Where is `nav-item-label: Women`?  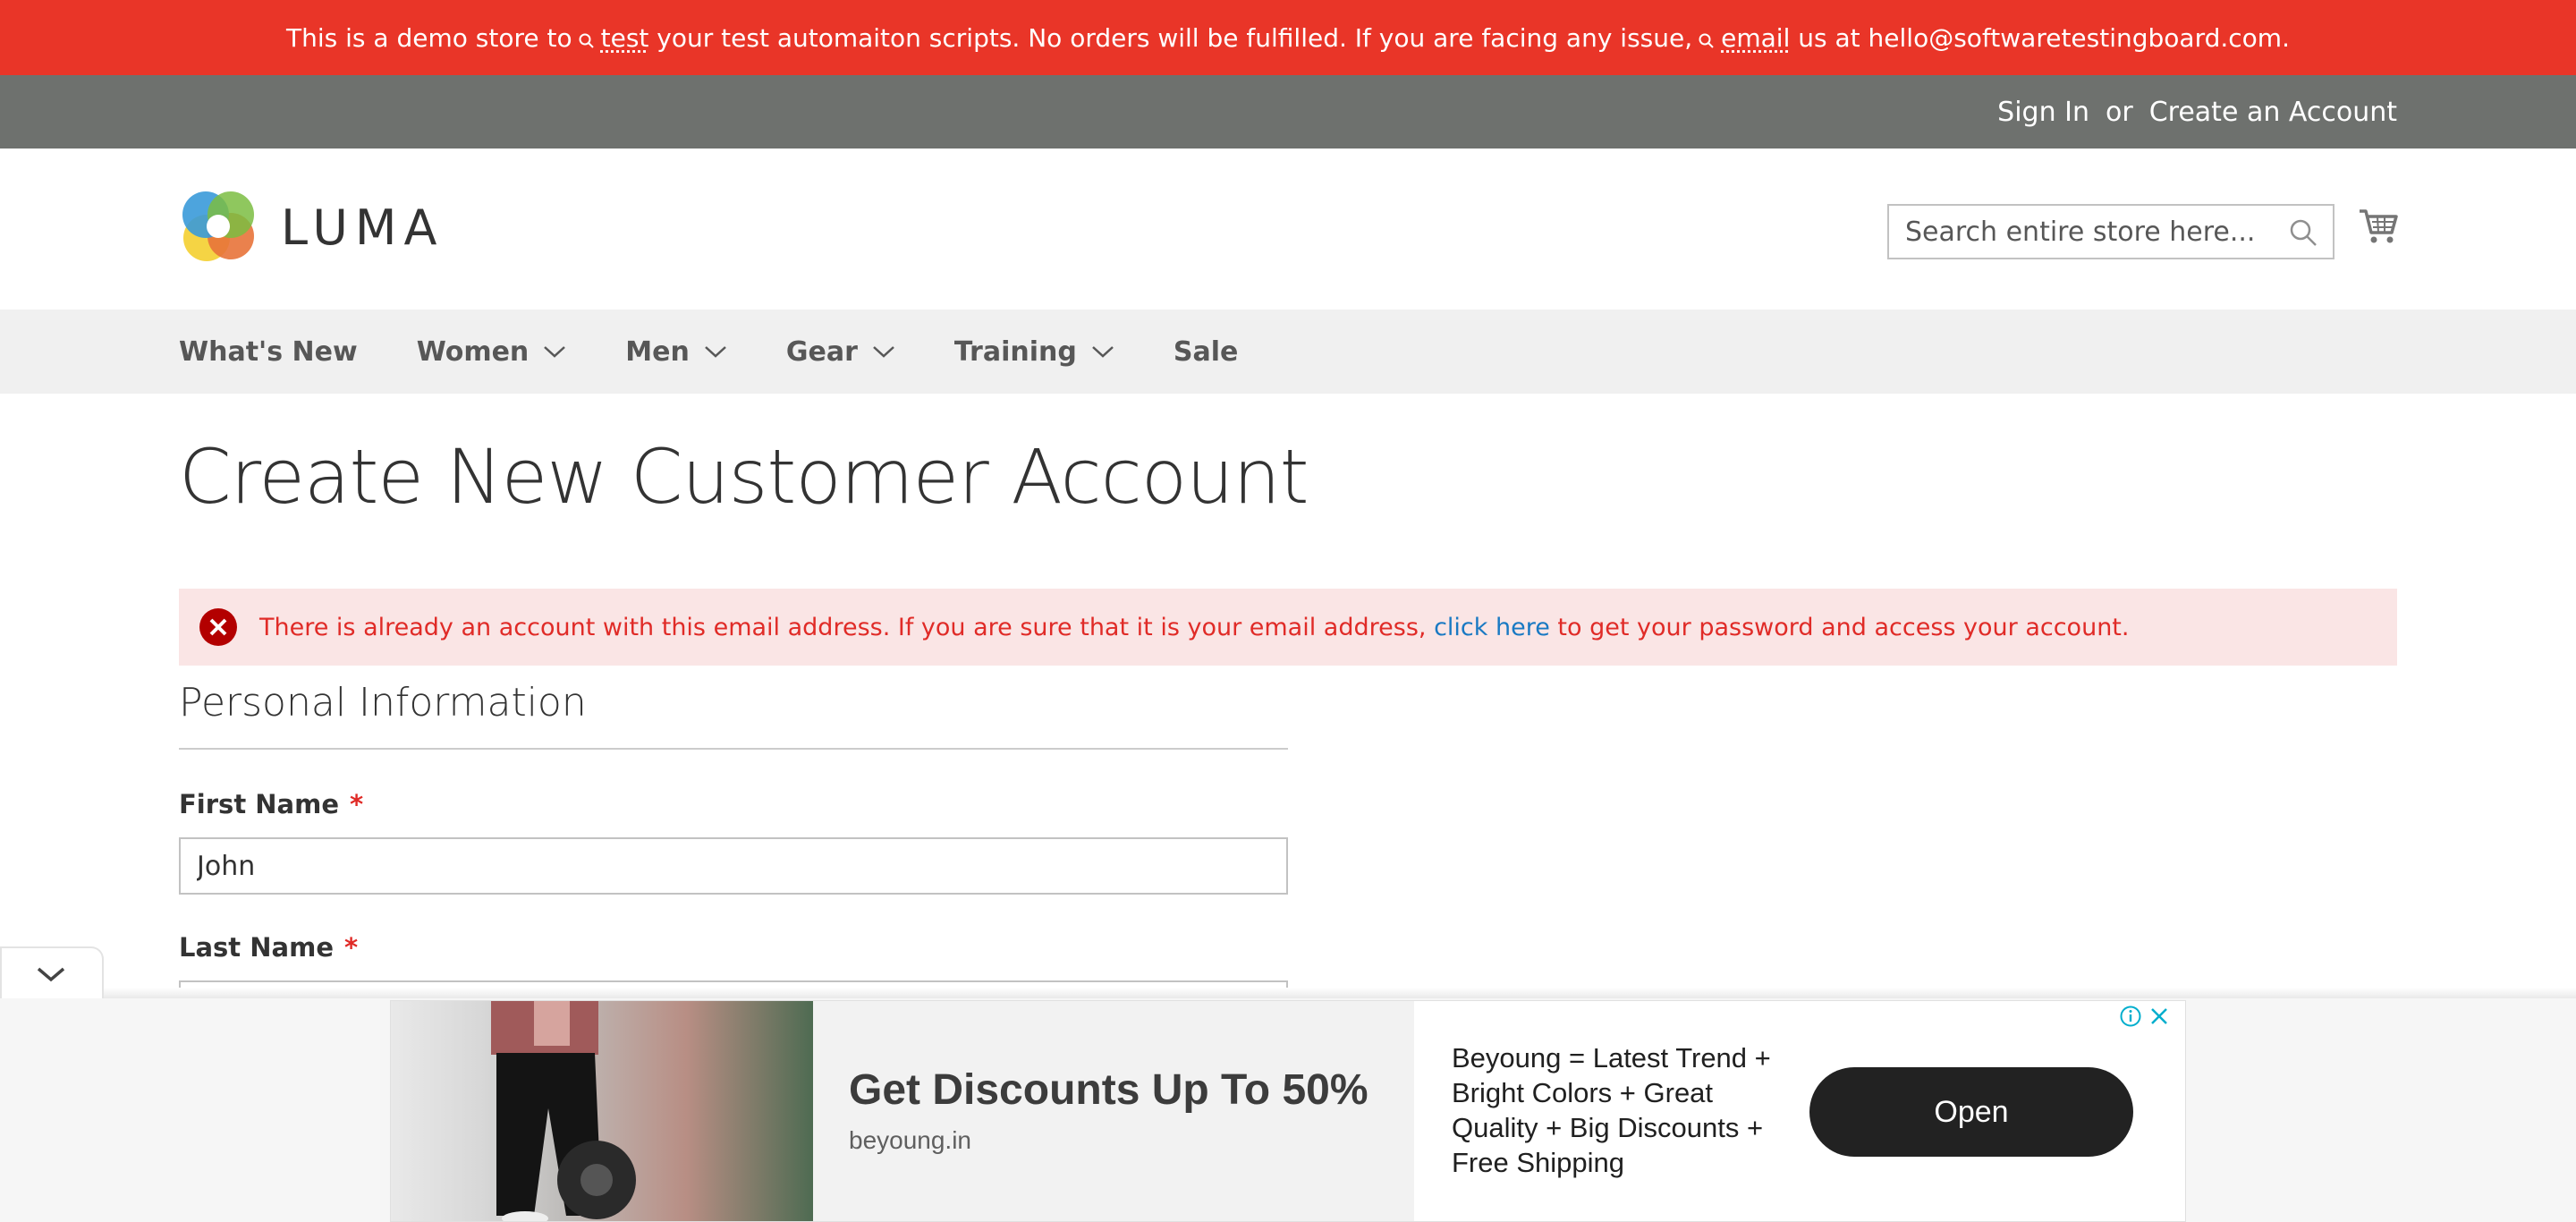 nav-item-label: Women is located at coordinates (473, 351).